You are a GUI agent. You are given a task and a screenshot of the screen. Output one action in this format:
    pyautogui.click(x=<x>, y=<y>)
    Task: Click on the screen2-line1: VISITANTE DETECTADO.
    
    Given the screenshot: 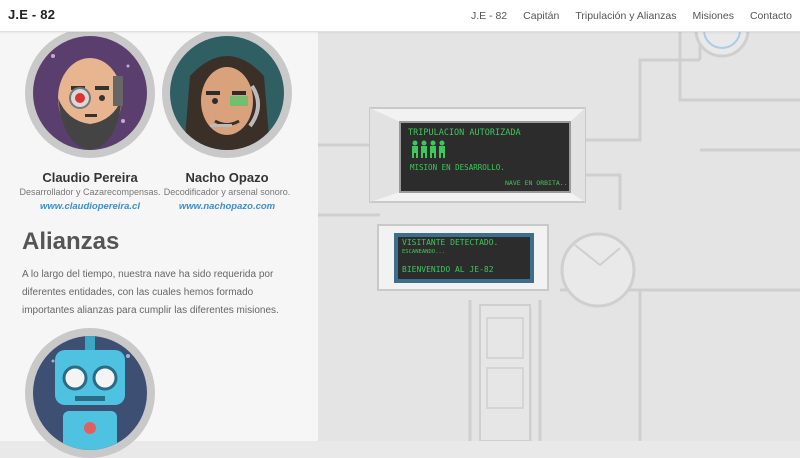 What is the action you would take?
    pyautogui.click(x=450, y=242)
    